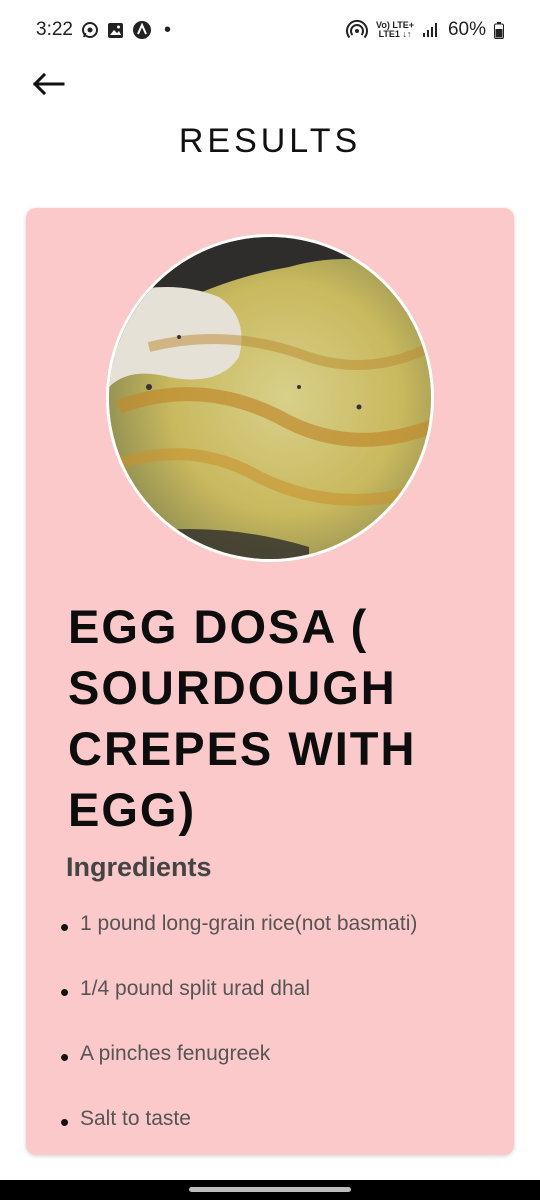  What do you see at coordinates (238, 1074) in the screenshot?
I see `list-item: • A pinches fenugreek` at bounding box center [238, 1074].